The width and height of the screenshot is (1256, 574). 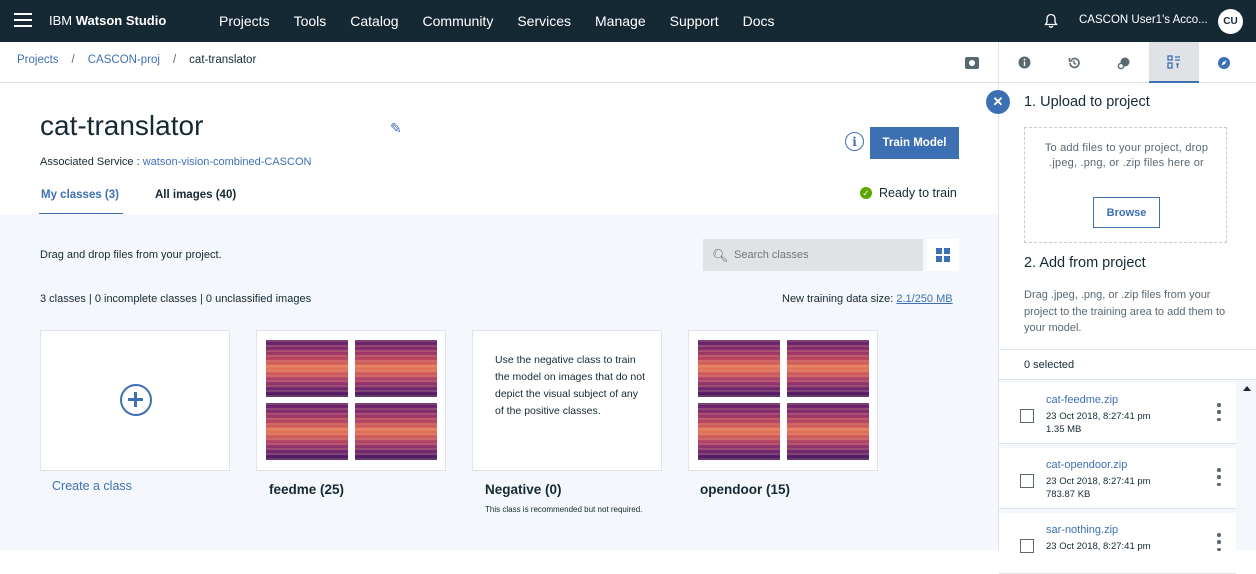 I want to click on associated-service-link: watson-vision-combined-CASCON, so click(x=227, y=162).